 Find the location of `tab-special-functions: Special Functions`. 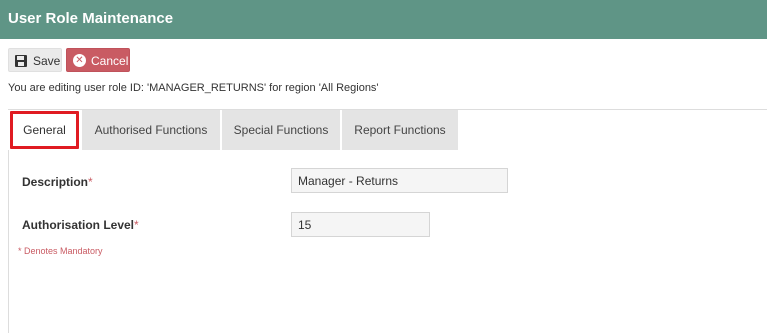

tab-special-functions: Special Functions is located at coordinates (281, 130).